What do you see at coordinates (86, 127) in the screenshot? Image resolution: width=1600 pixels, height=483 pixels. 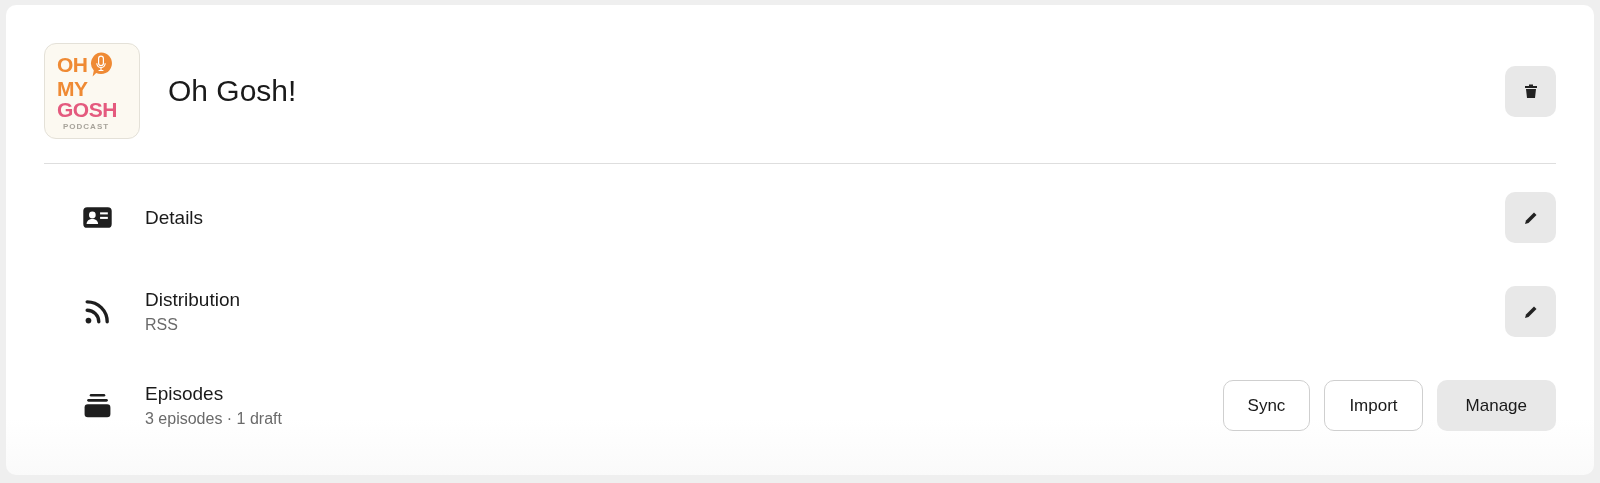 I see `cover-text: PODCAST` at bounding box center [86, 127].